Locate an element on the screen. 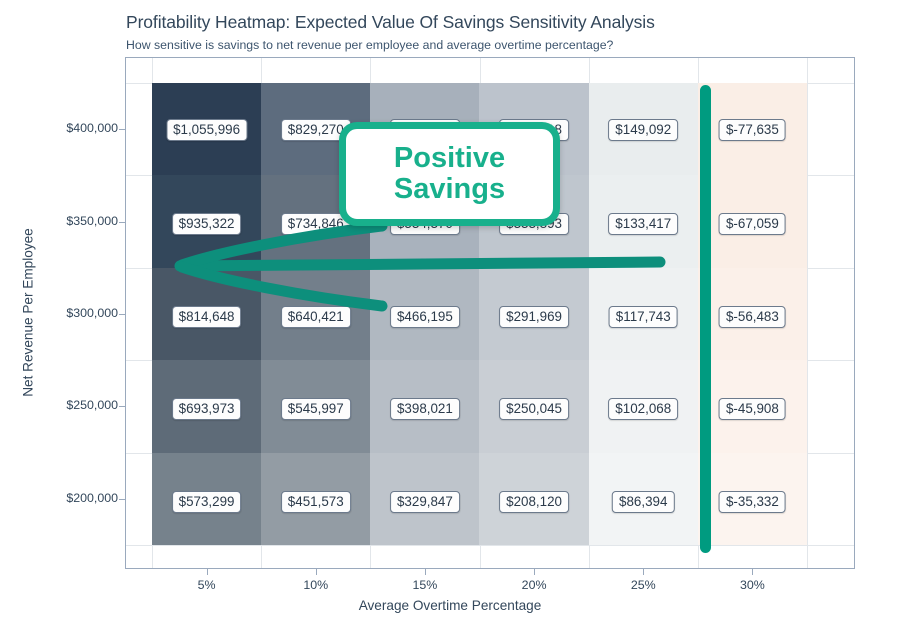  heatmap-cell: $-35,332 is located at coordinates (752, 498).